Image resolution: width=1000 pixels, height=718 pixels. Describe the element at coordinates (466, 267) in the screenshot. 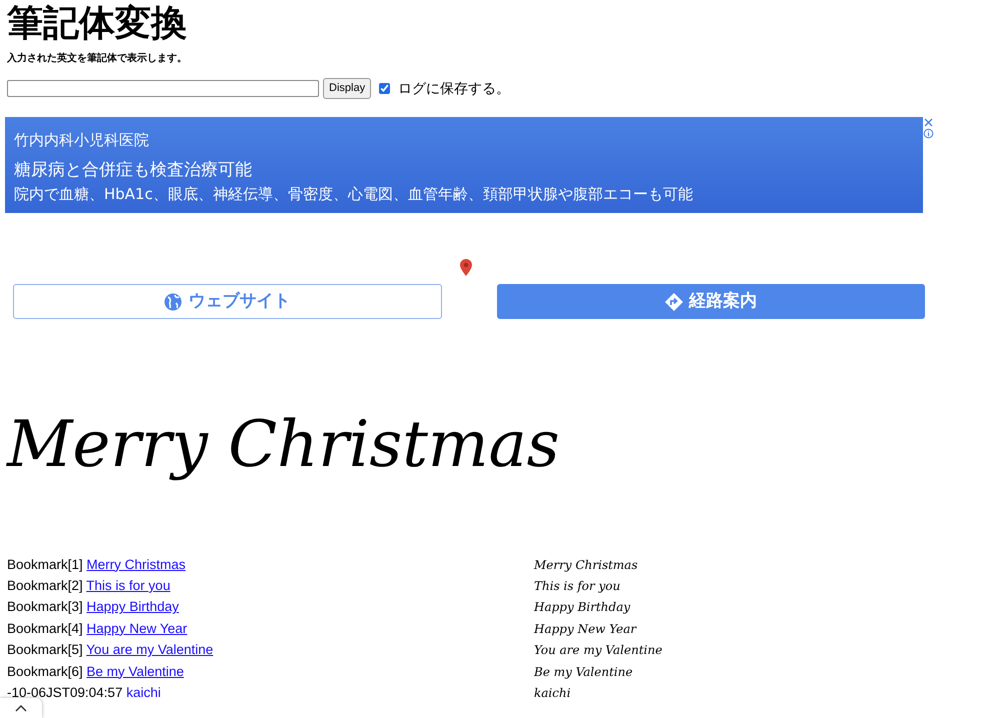

I see `map-pin-icon` at that location.